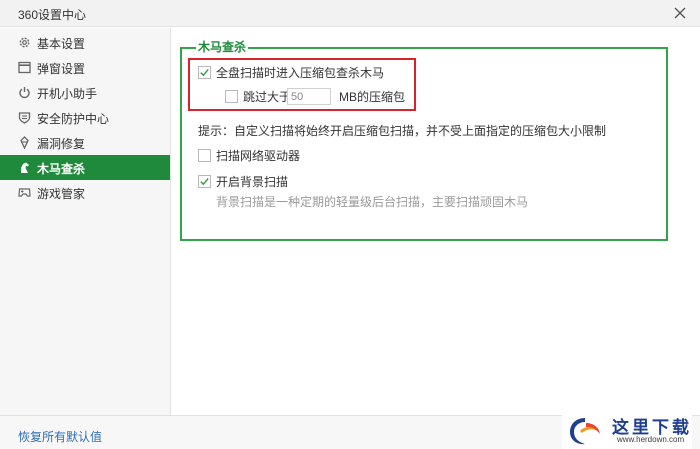 This screenshot has height=449, width=700. What do you see at coordinates (24, 192) in the screenshot?
I see `gamepad-icon` at bounding box center [24, 192].